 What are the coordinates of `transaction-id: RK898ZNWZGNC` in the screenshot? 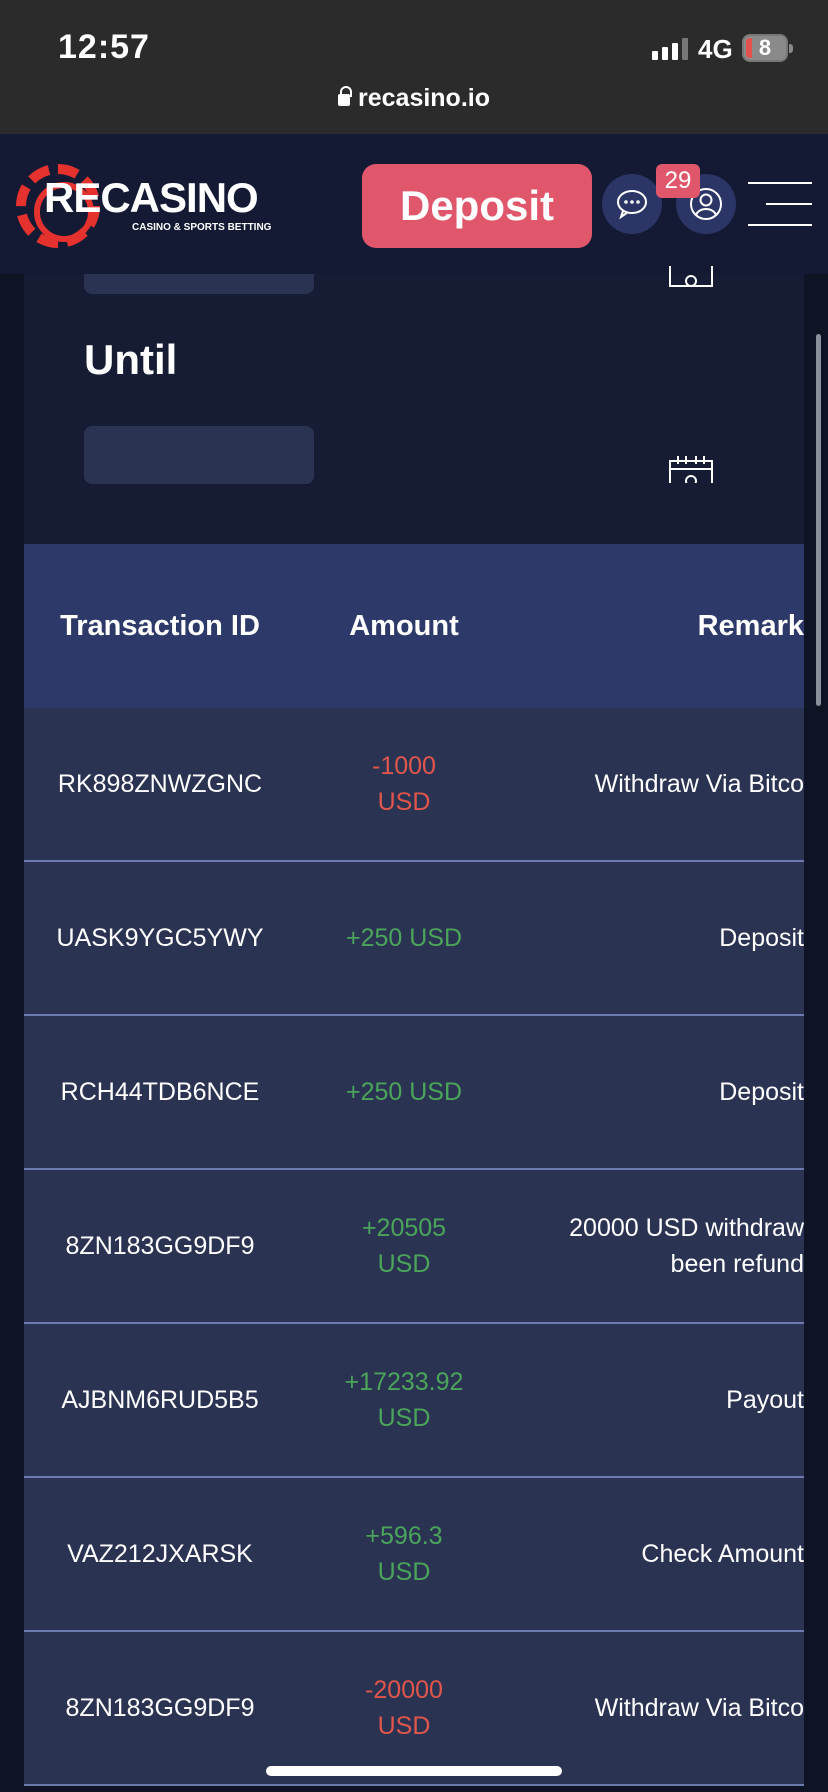 It's located at (160, 784).